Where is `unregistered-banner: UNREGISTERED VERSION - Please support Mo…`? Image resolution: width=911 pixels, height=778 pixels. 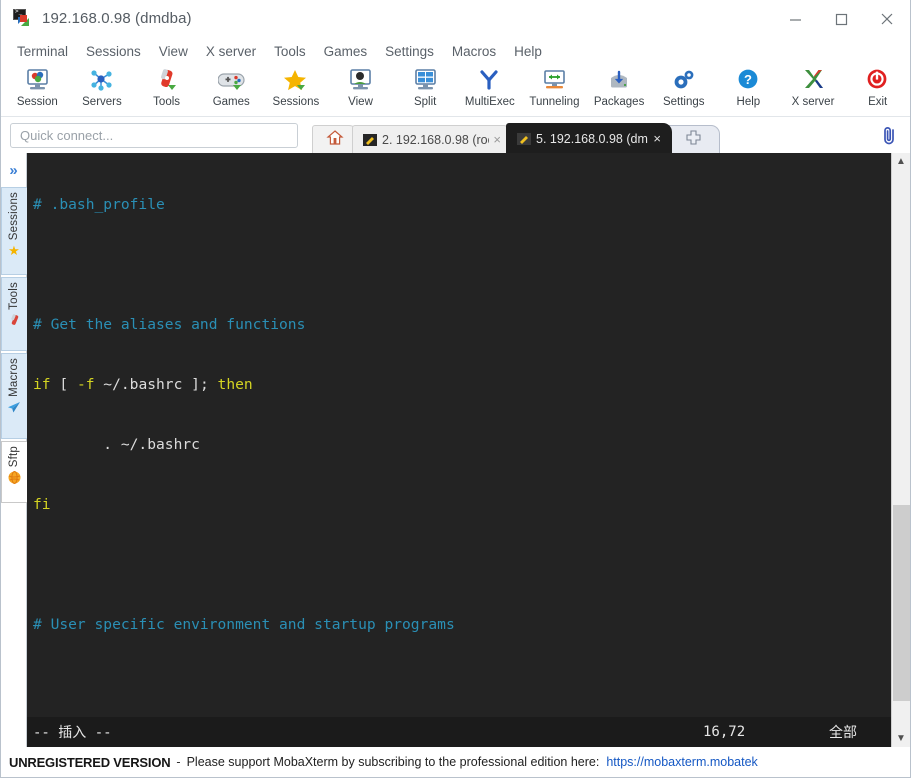 unregistered-banner: UNREGISTERED VERSION - Please support Mo… is located at coordinates (455, 762).